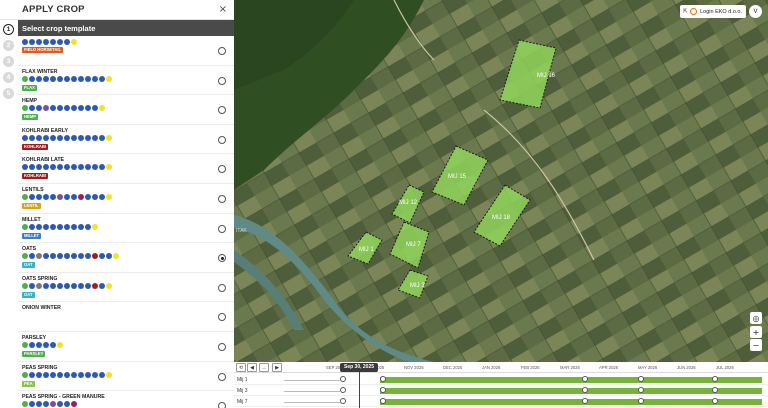  Describe the element at coordinates (264, 367) in the screenshot. I see `timeline-expand-icon: ↔` at that location.